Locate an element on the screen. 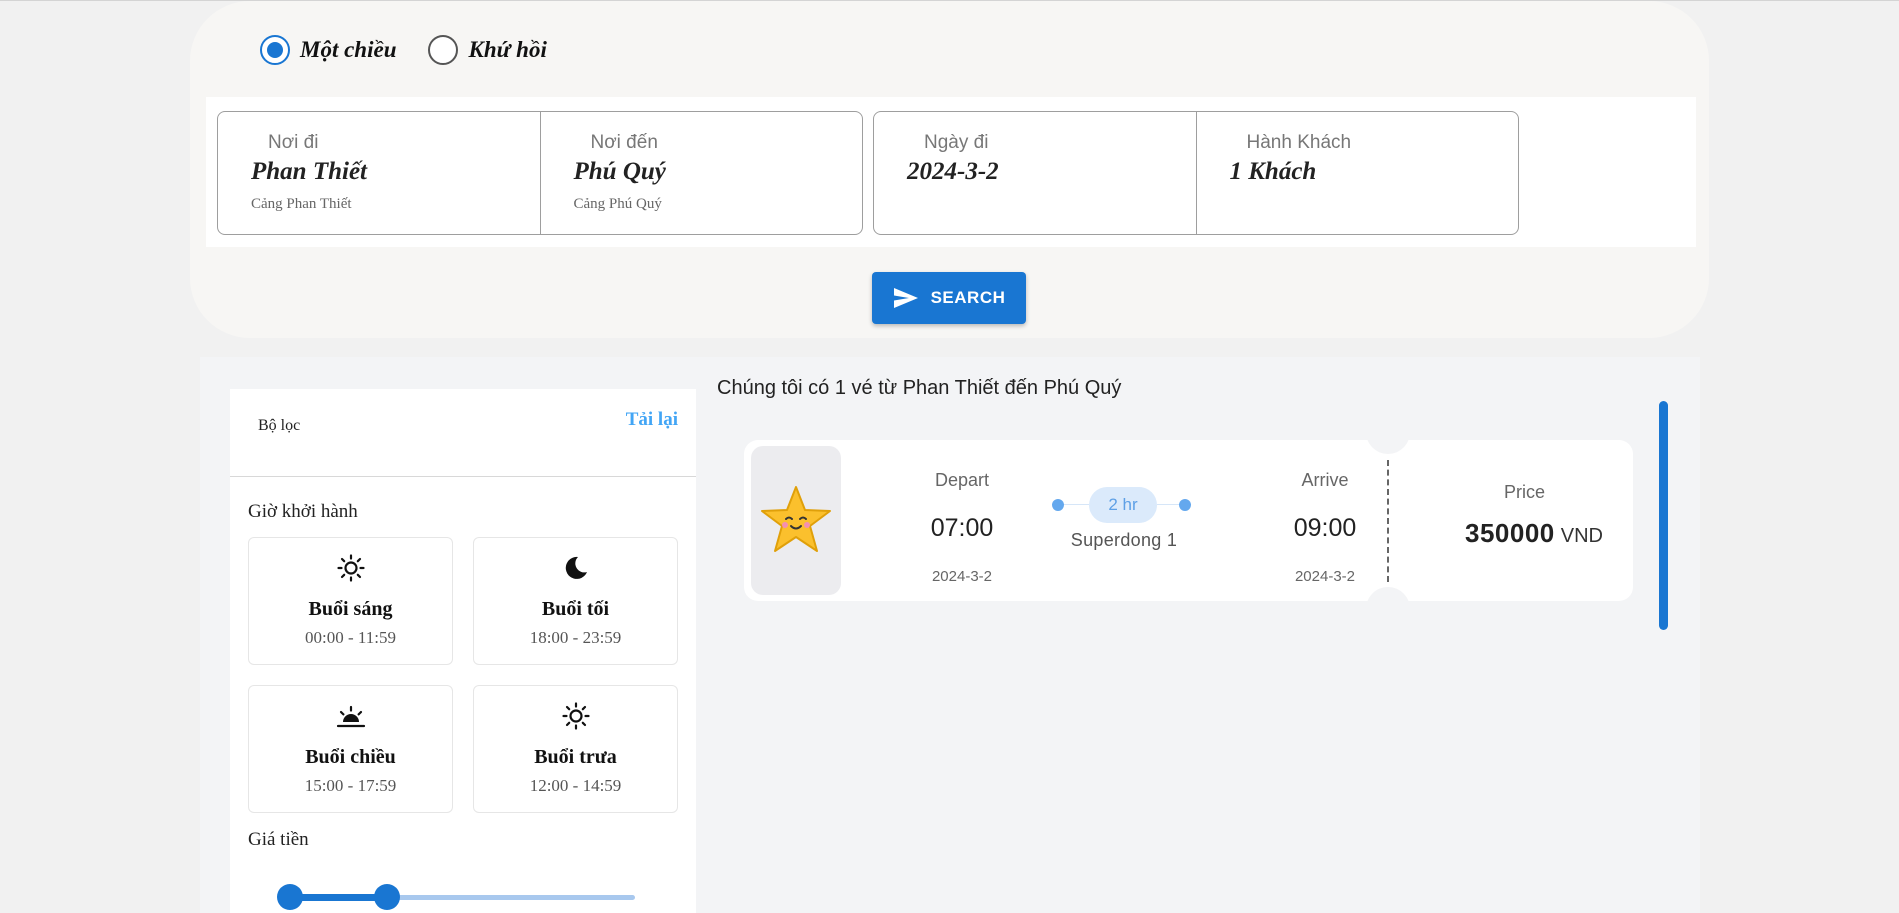 This screenshot has width=1899, height=913. time-slot-evening: Buổi tối 18:00 - 23:59 is located at coordinates (575, 601).